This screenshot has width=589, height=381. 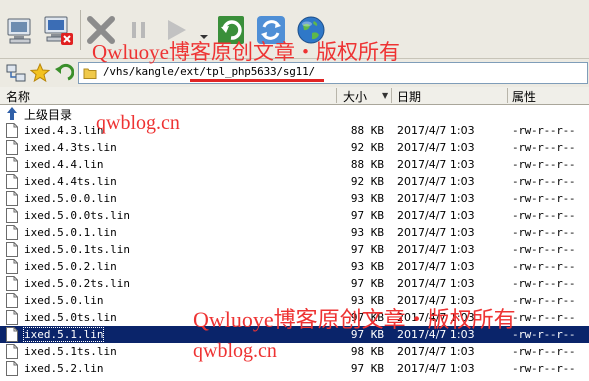 What do you see at coordinates (64, 300) in the screenshot?
I see `file-name: ixed.5.0.lin` at bounding box center [64, 300].